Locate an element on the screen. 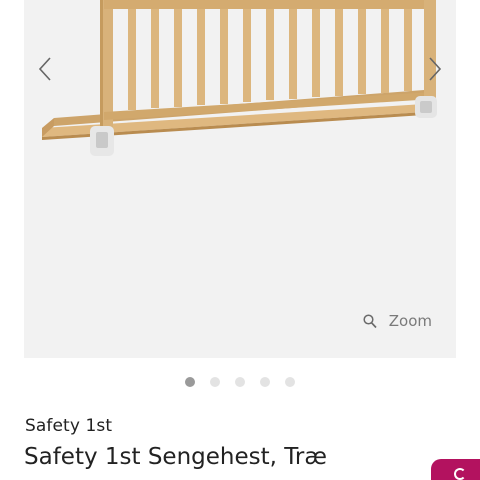  chevron-left-icon is located at coordinates (45, 71).